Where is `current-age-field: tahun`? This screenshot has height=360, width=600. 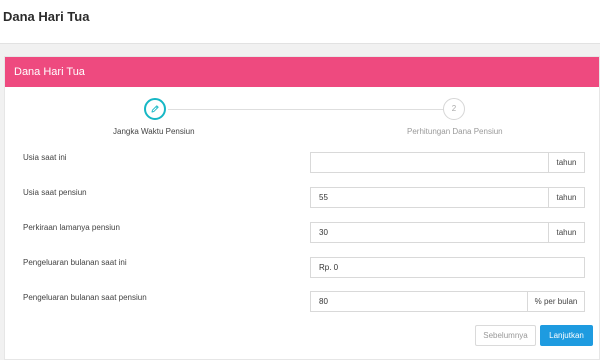
current-age-field: tahun is located at coordinates (447, 162).